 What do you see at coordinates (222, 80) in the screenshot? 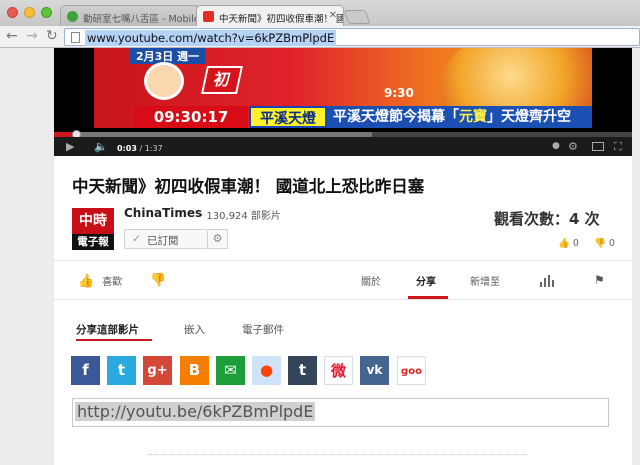
I see `frame-logo: 初` at bounding box center [222, 80].